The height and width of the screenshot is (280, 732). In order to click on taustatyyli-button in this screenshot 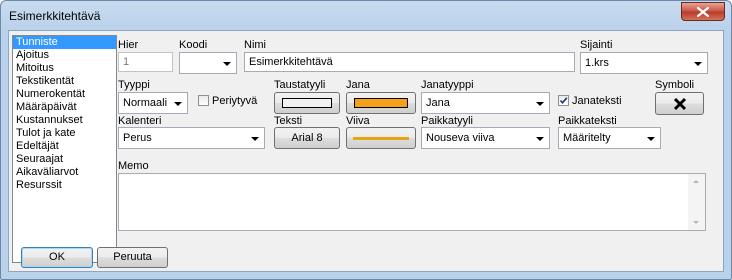, I will do `click(307, 103)`.